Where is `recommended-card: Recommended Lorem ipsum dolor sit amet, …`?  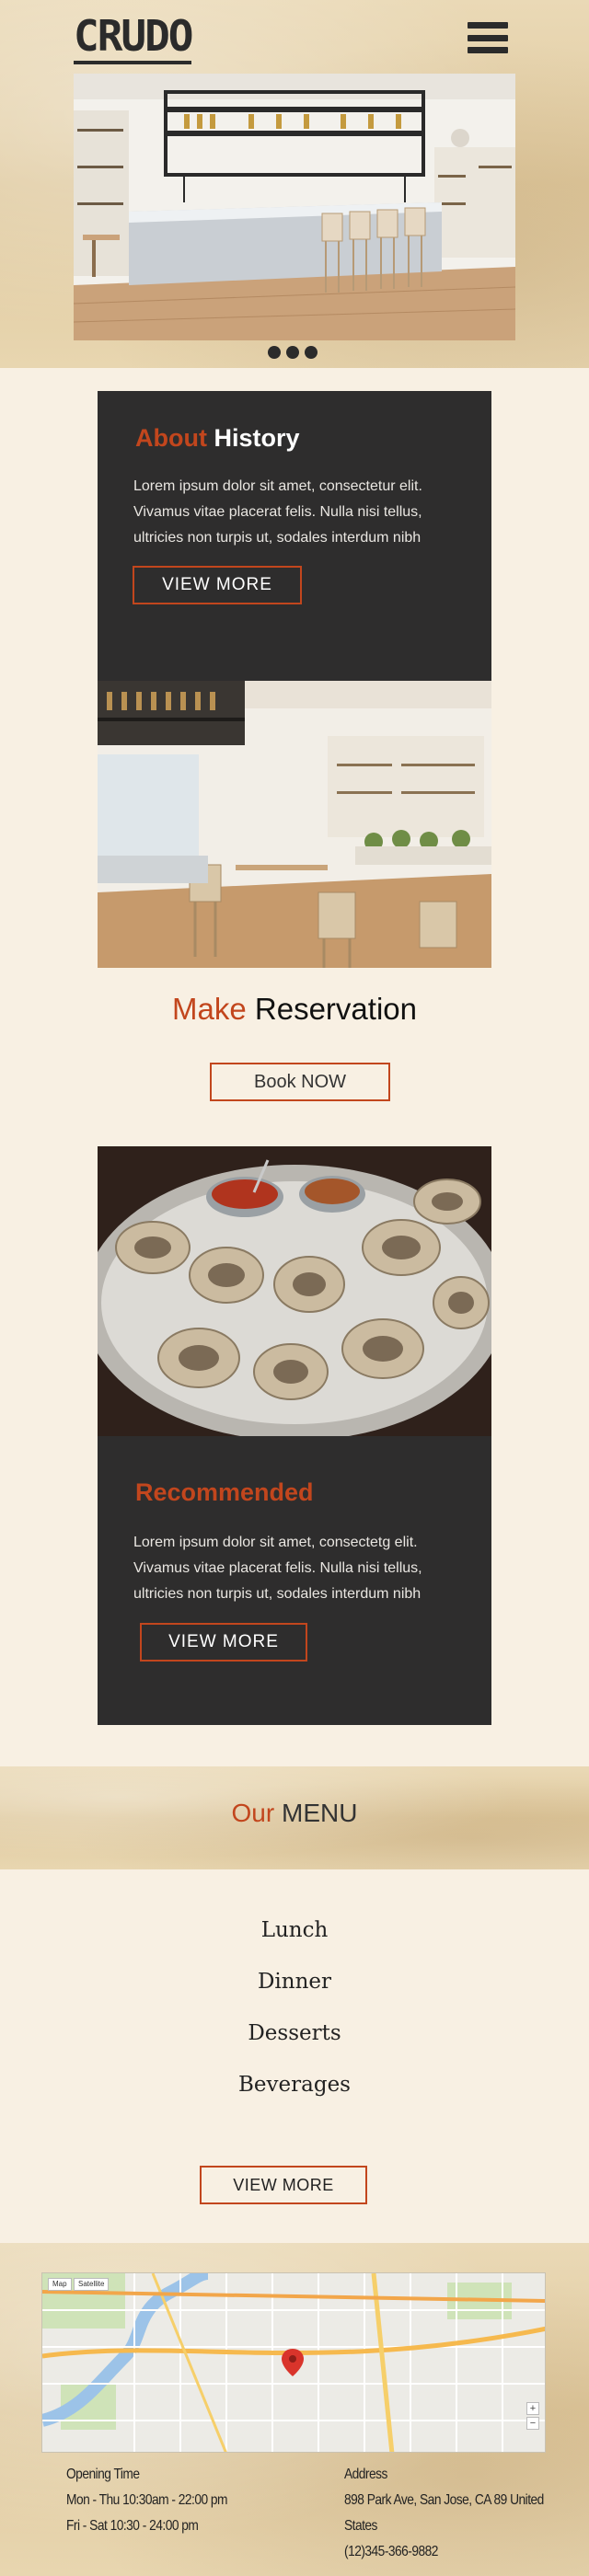 recommended-card: Recommended Lorem ipsum dolor sit amet, … is located at coordinates (294, 1580).